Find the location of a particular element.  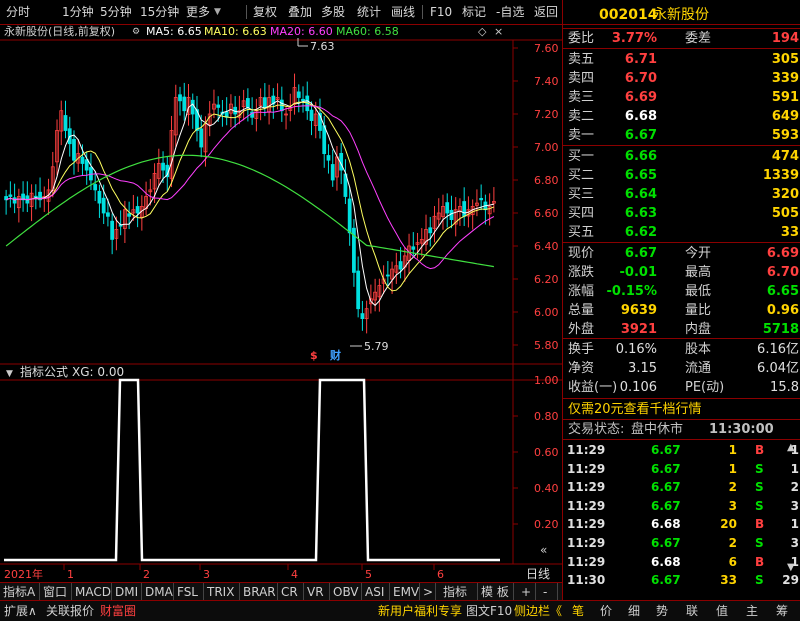

date-month-label: 1 is located at coordinates (70, 574).